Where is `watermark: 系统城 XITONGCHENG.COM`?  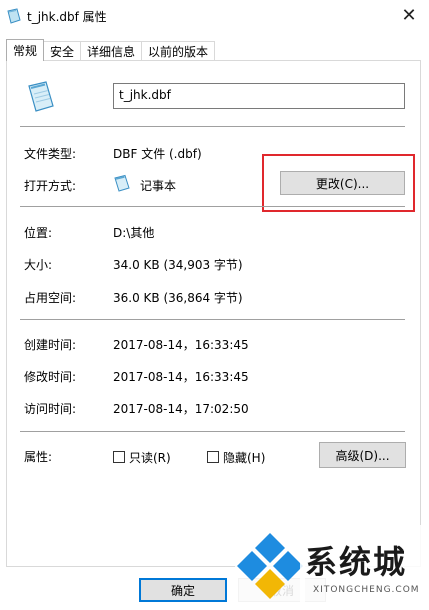
watermark: 系统城 XITONGCHENG.COM is located at coordinates (332, 567).